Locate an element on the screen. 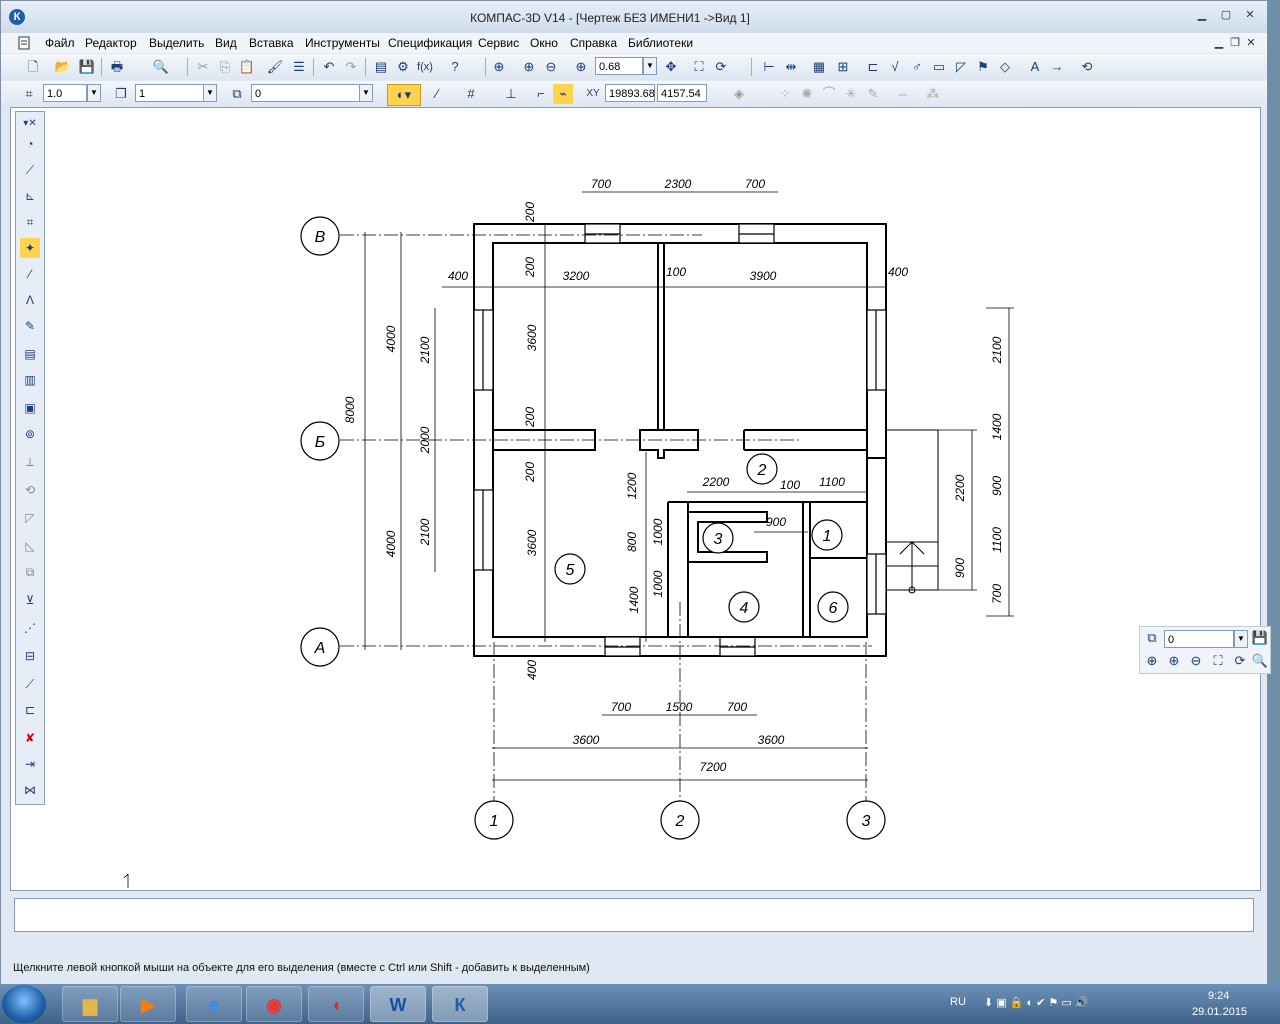 The height and width of the screenshot is (1024, 1280). panel-refresh-icon: ⟳ is located at coordinates (1240, 661).